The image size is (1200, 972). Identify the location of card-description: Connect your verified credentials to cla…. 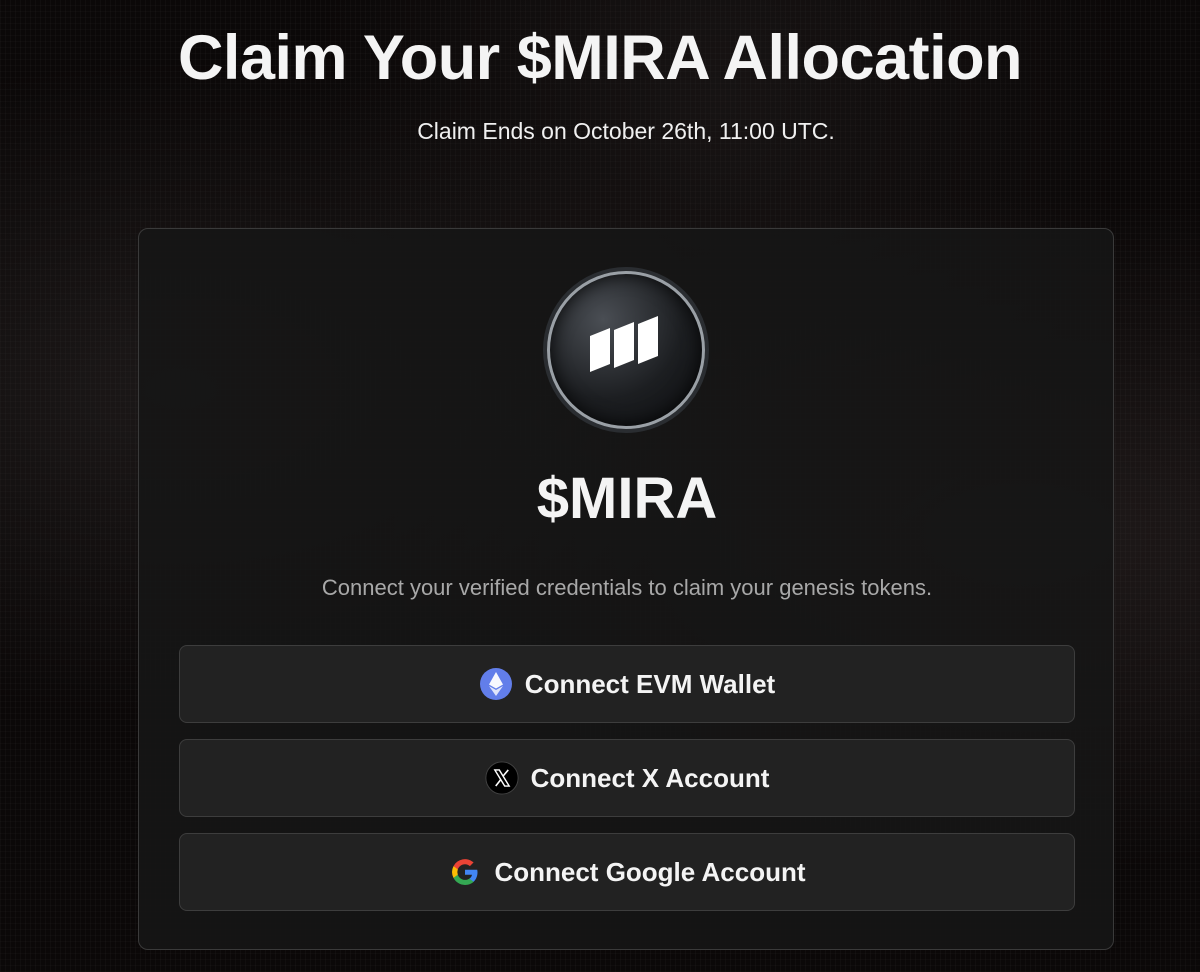
(627, 587).